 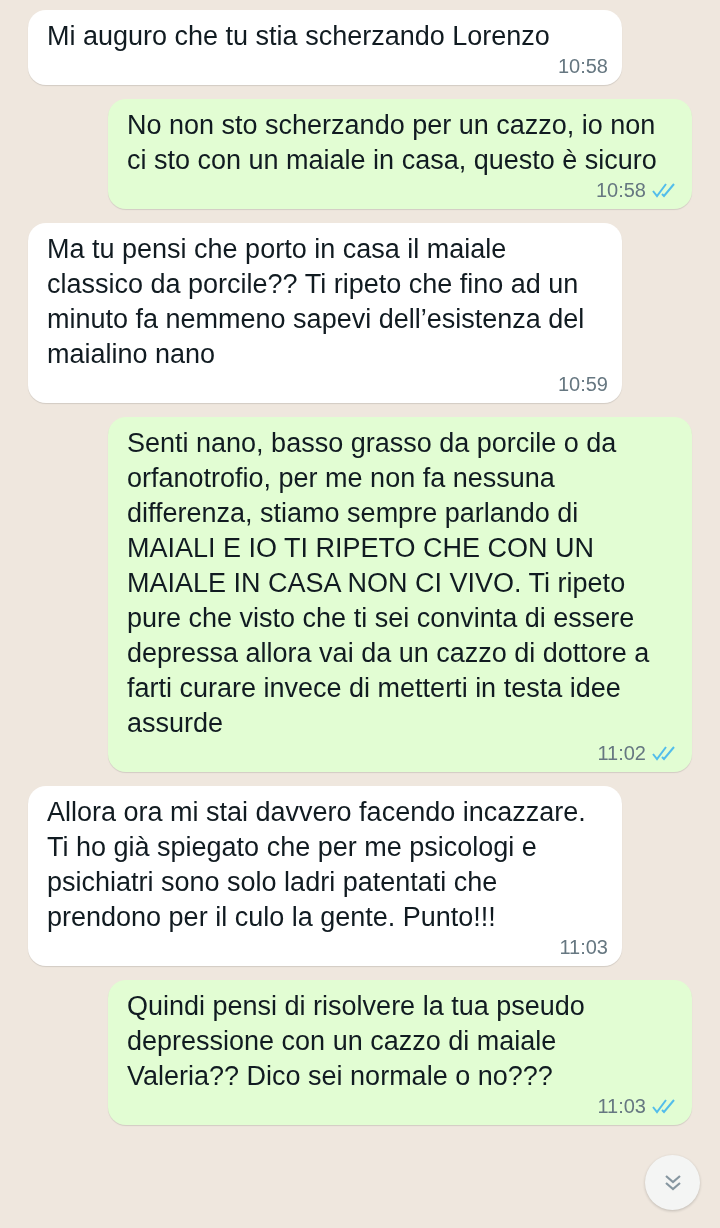 I want to click on scroll-down-button, so click(x=672, y=1182).